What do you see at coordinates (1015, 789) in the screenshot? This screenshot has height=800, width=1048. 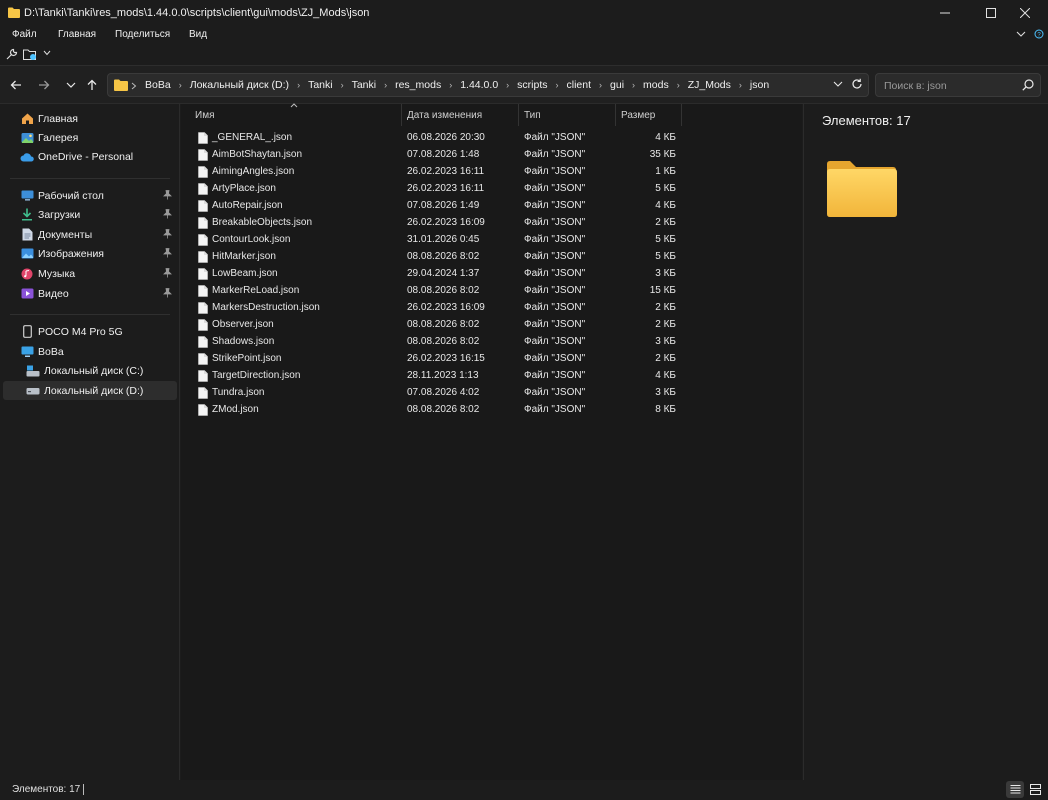 I see `details-view-button` at bounding box center [1015, 789].